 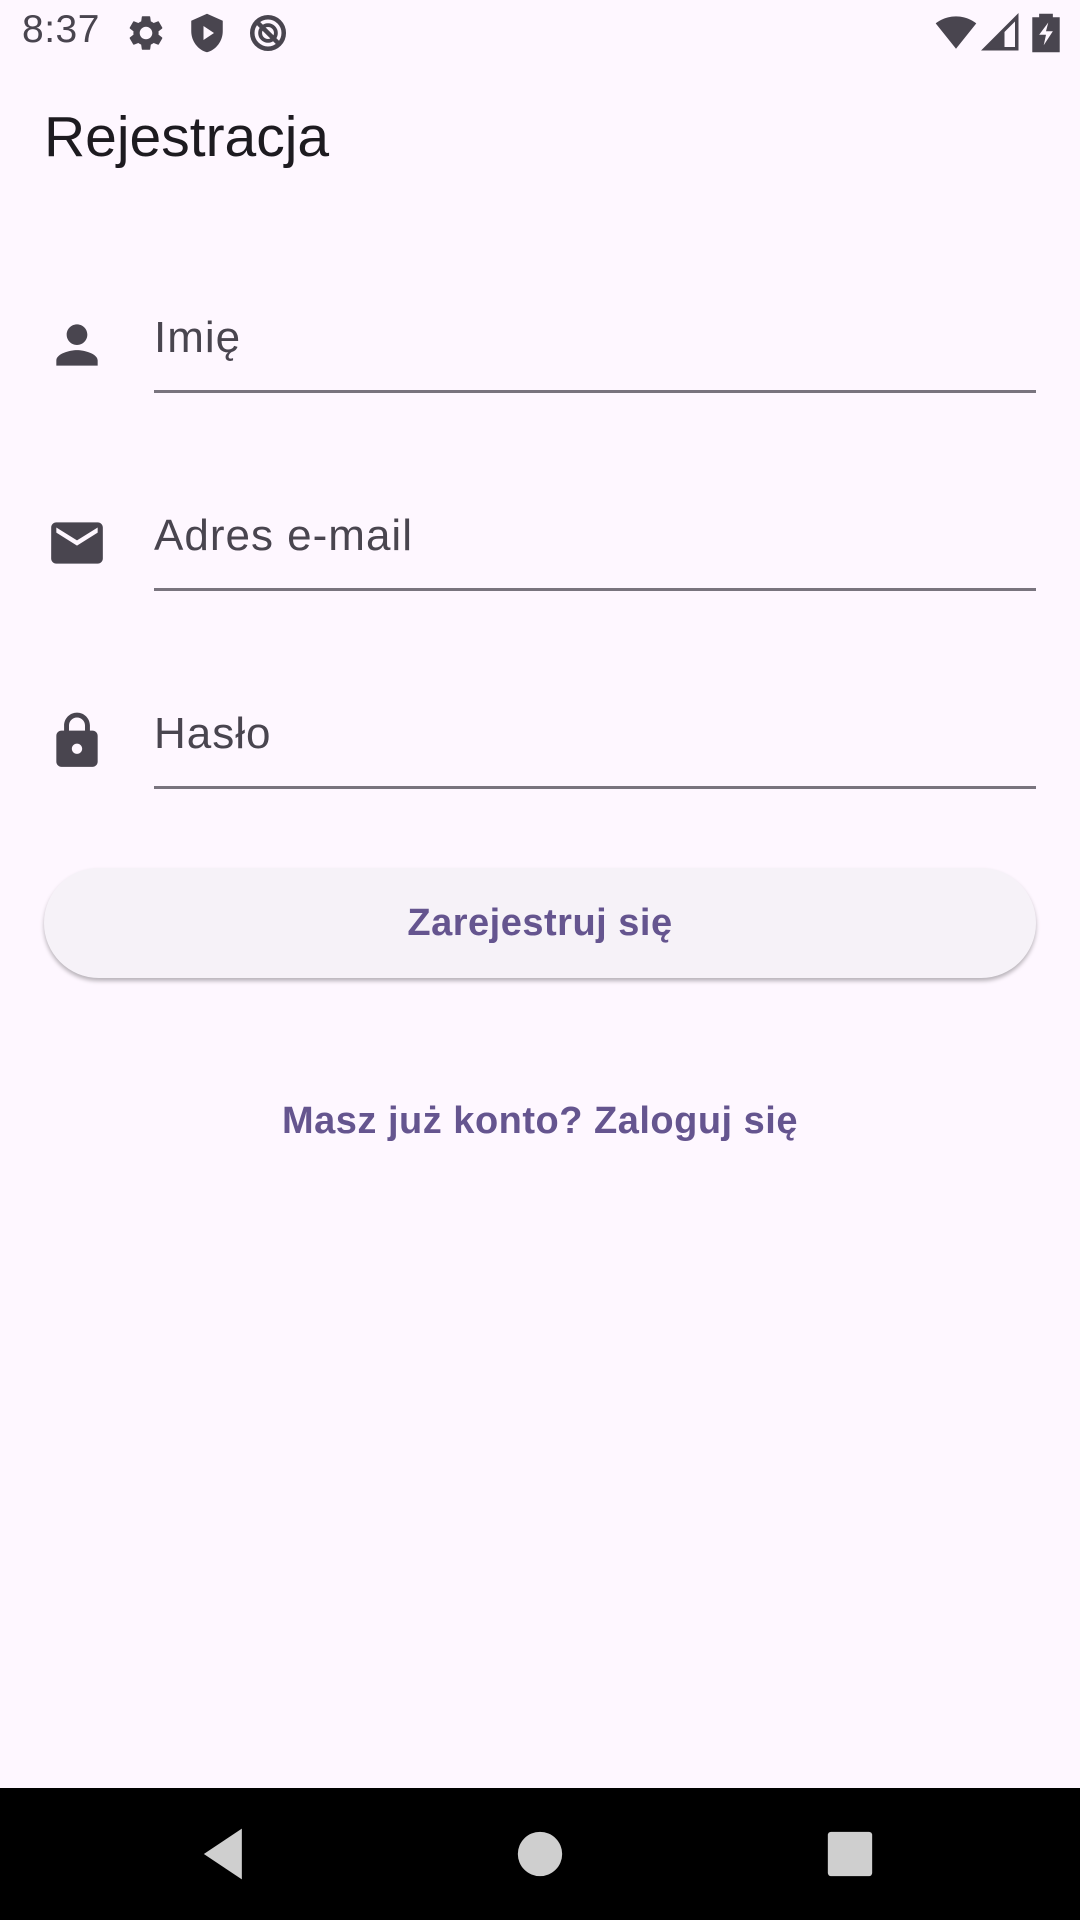 I want to click on email-field-row, so click(x=540, y=539).